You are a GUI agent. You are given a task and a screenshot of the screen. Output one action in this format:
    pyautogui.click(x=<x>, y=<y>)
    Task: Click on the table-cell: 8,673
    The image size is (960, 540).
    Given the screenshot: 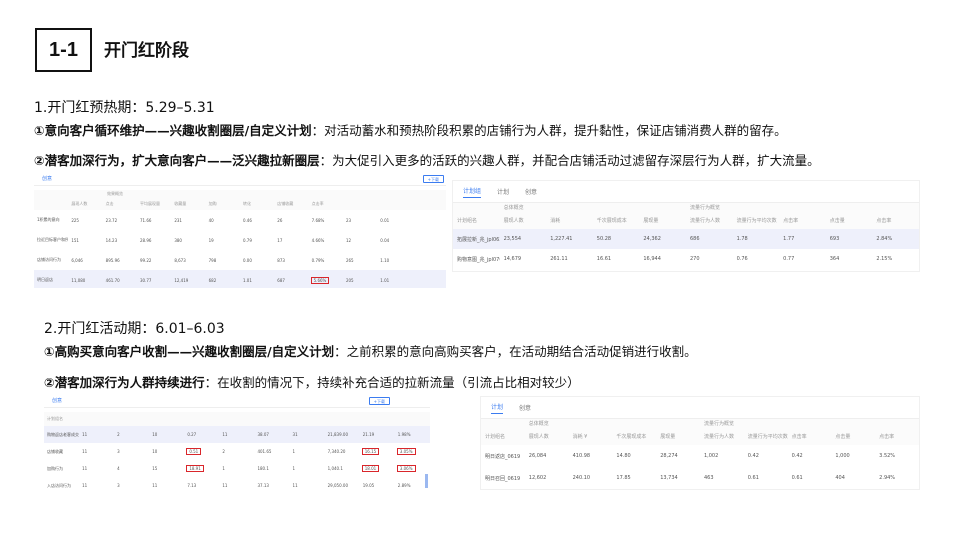 What is the action you would take?
    pyautogui.click(x=180, y=260)
    